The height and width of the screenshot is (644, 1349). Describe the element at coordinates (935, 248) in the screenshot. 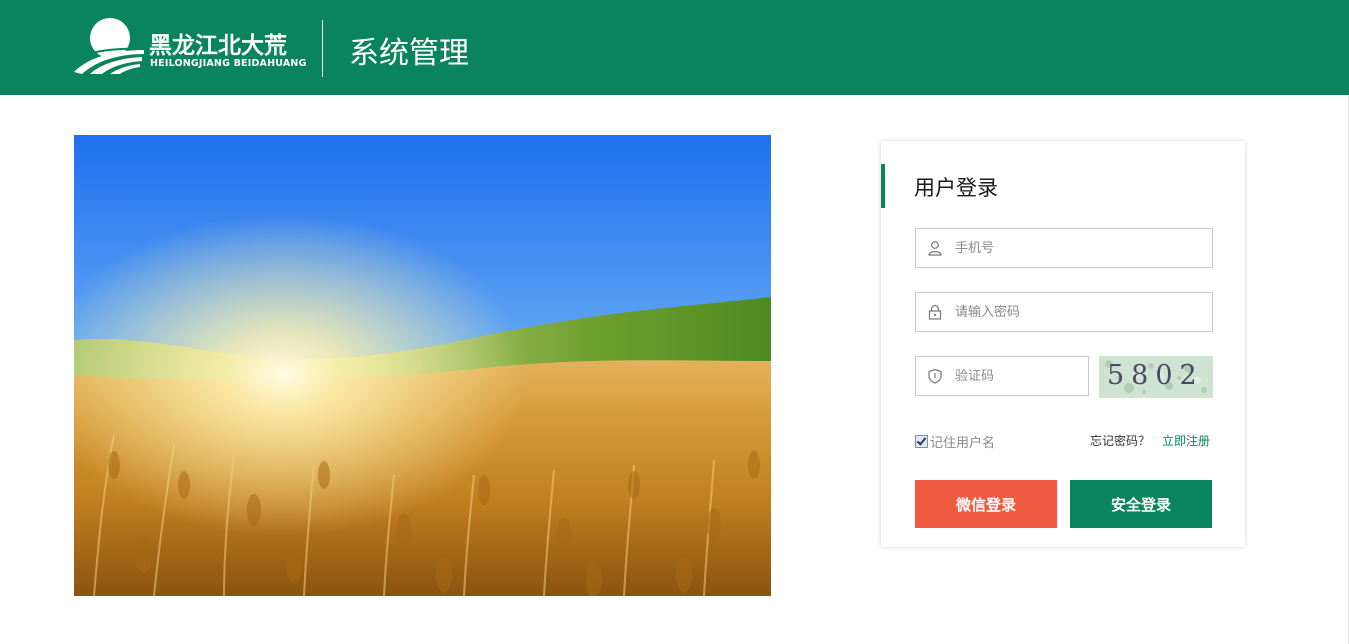

I see `user-icon` at that location.